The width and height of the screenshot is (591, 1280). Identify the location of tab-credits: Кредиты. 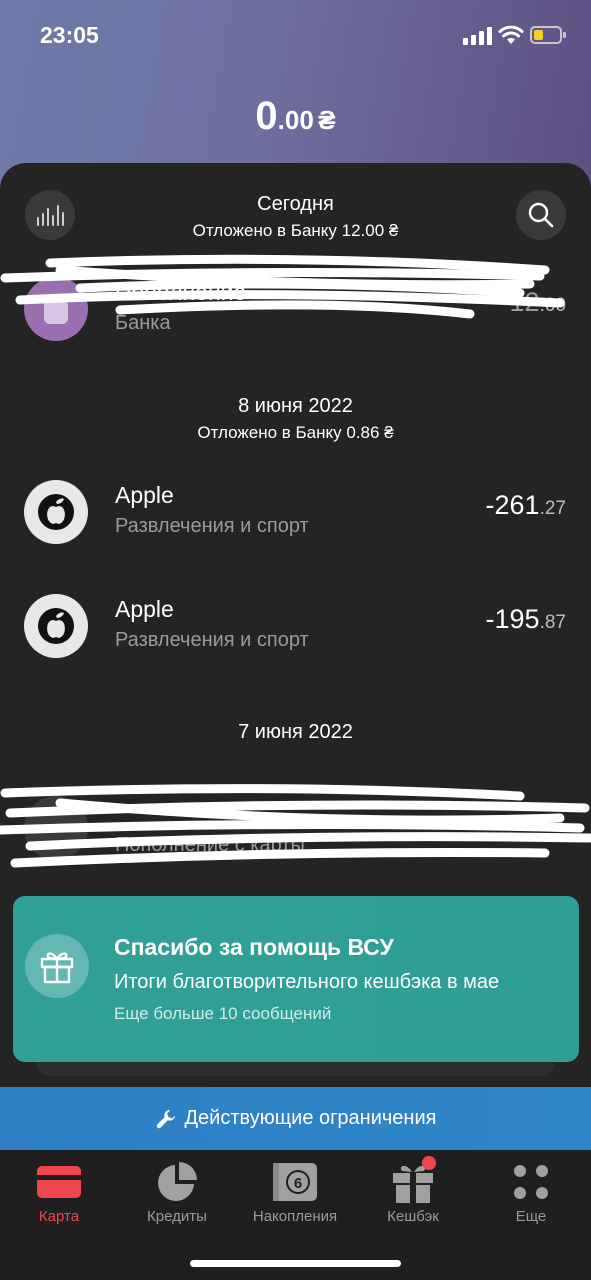
(177, 1191).